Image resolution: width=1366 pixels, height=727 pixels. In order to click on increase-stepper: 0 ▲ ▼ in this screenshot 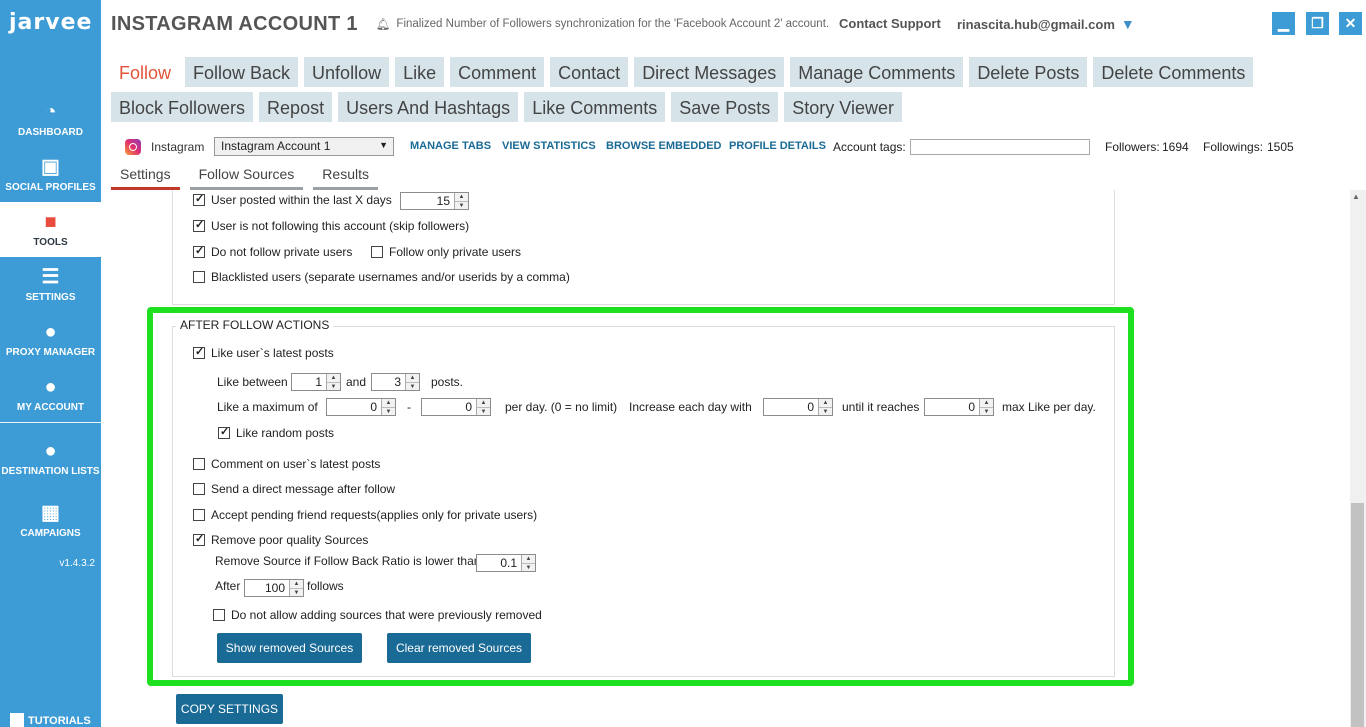, I will do `click(798, 407)`.